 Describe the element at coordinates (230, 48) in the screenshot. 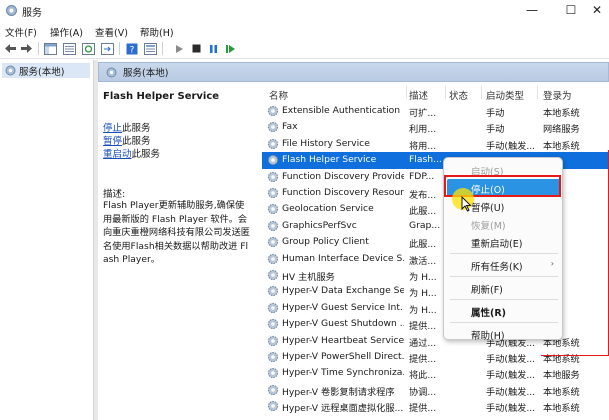

I see `restart-service-icon` at that location.